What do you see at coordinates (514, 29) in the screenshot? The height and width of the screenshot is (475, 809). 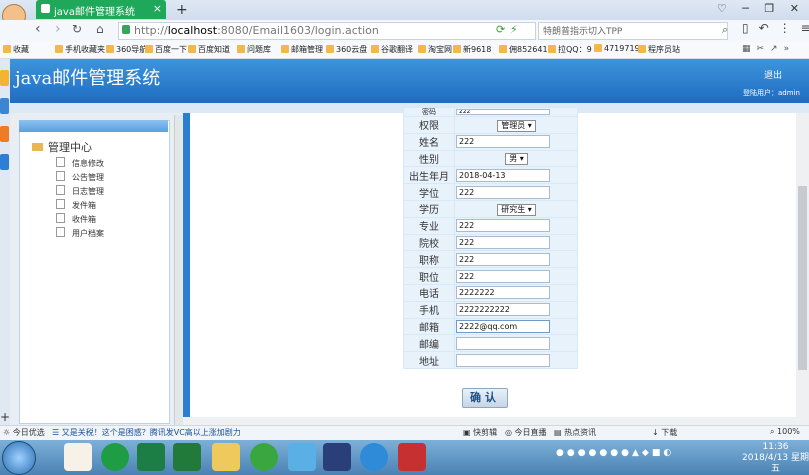 I see `speed-mode-icon: ⚡` at bounding box center [514, 29].